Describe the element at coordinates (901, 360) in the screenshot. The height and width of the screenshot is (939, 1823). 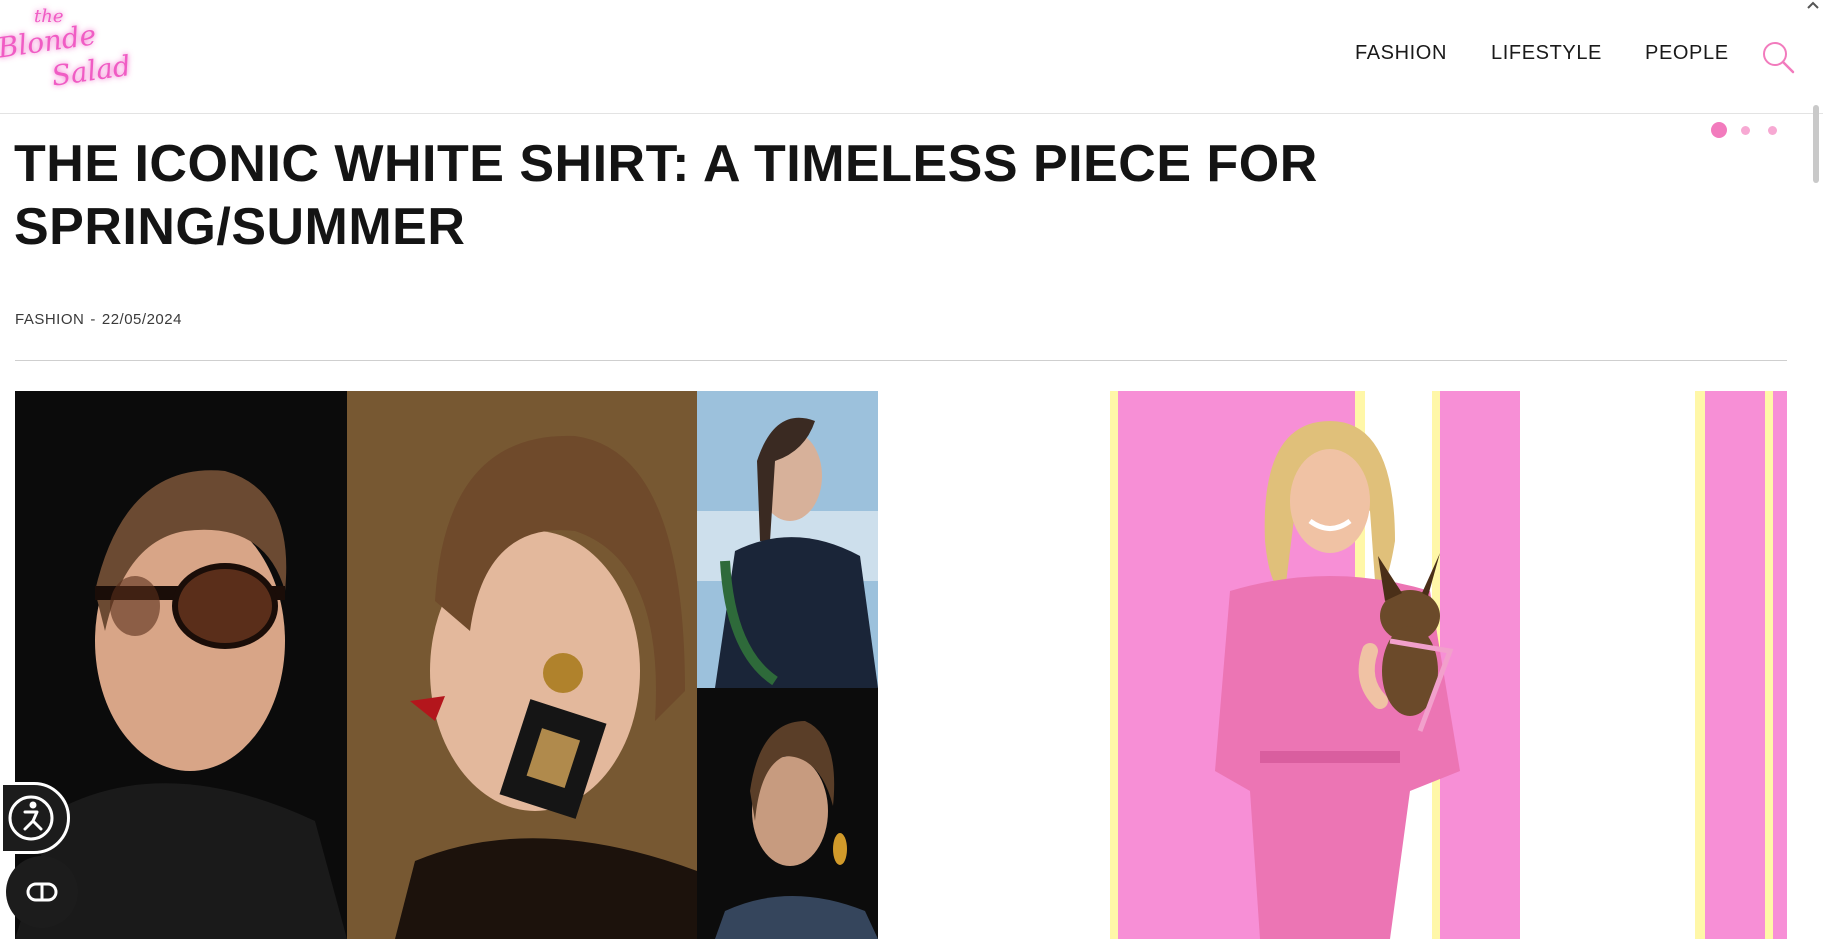
I see `divider` at that location.